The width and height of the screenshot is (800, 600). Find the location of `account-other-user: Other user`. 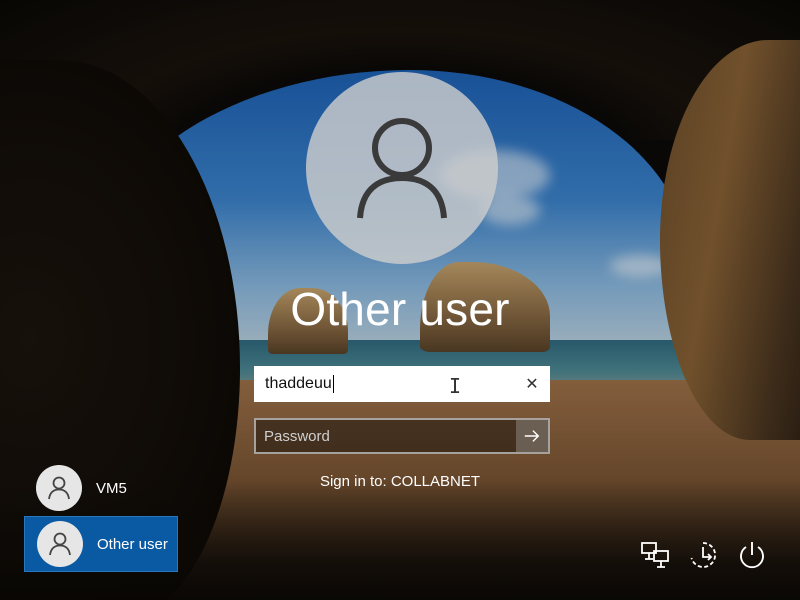

account-other-user: Other user is located at coordinates (101, 544).